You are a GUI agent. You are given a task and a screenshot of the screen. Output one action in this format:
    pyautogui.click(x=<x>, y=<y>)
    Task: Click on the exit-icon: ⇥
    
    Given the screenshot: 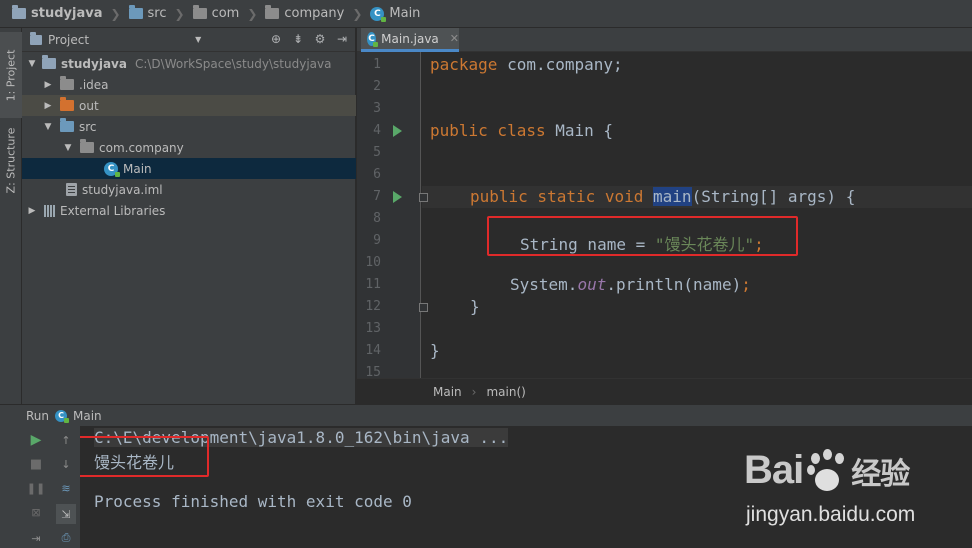 What is the action you would take?
    pyautogui.click(x=36, y=538)
    